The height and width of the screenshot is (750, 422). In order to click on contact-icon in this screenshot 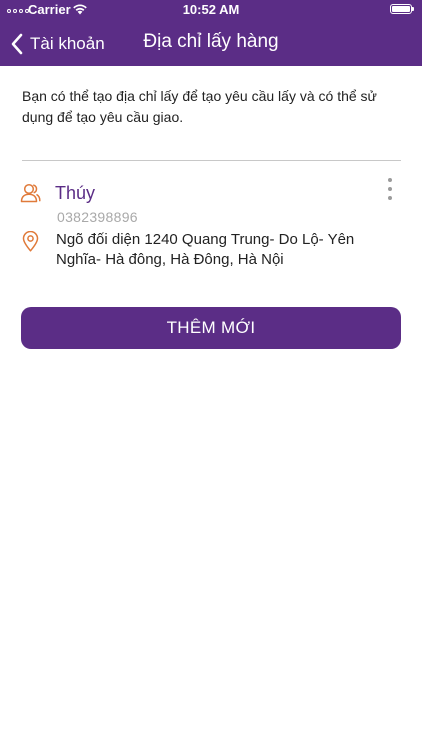, I will do `click(30, 193)`.